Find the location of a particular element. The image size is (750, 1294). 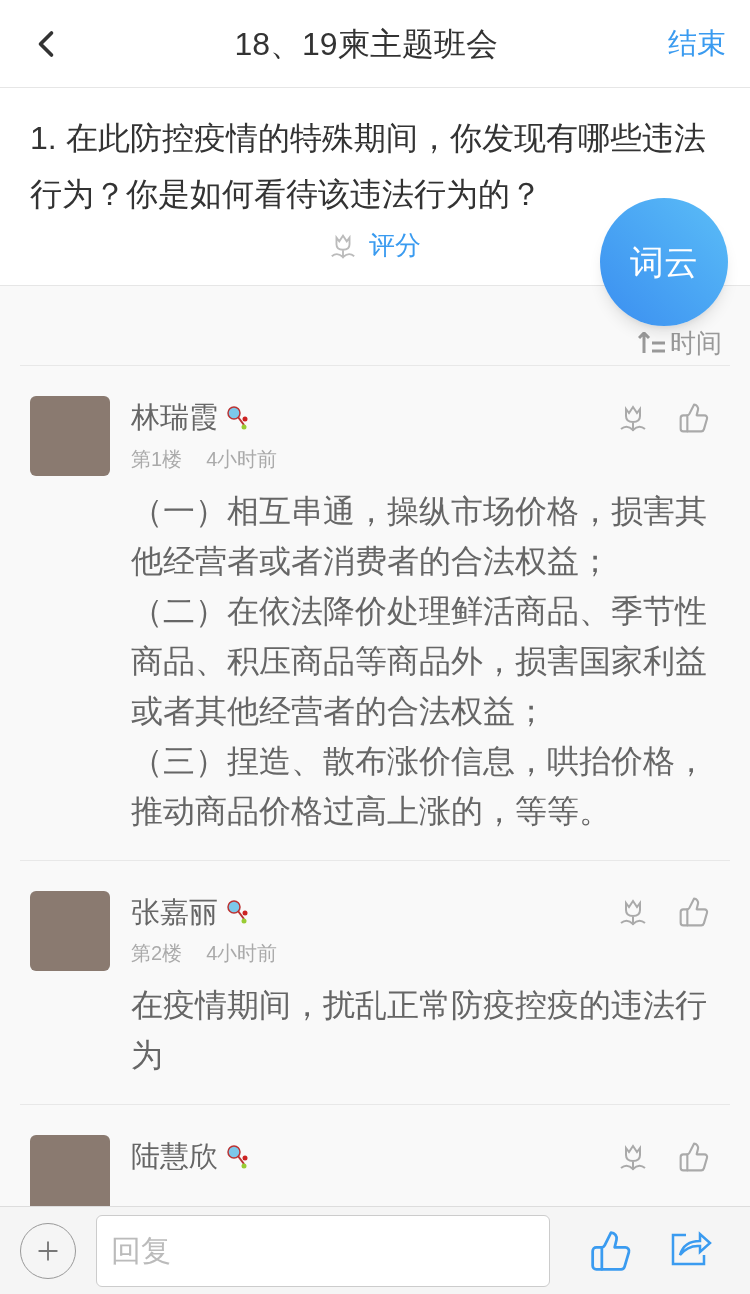

user-name: 林瑞霞 is located at coordinates (174, 417).